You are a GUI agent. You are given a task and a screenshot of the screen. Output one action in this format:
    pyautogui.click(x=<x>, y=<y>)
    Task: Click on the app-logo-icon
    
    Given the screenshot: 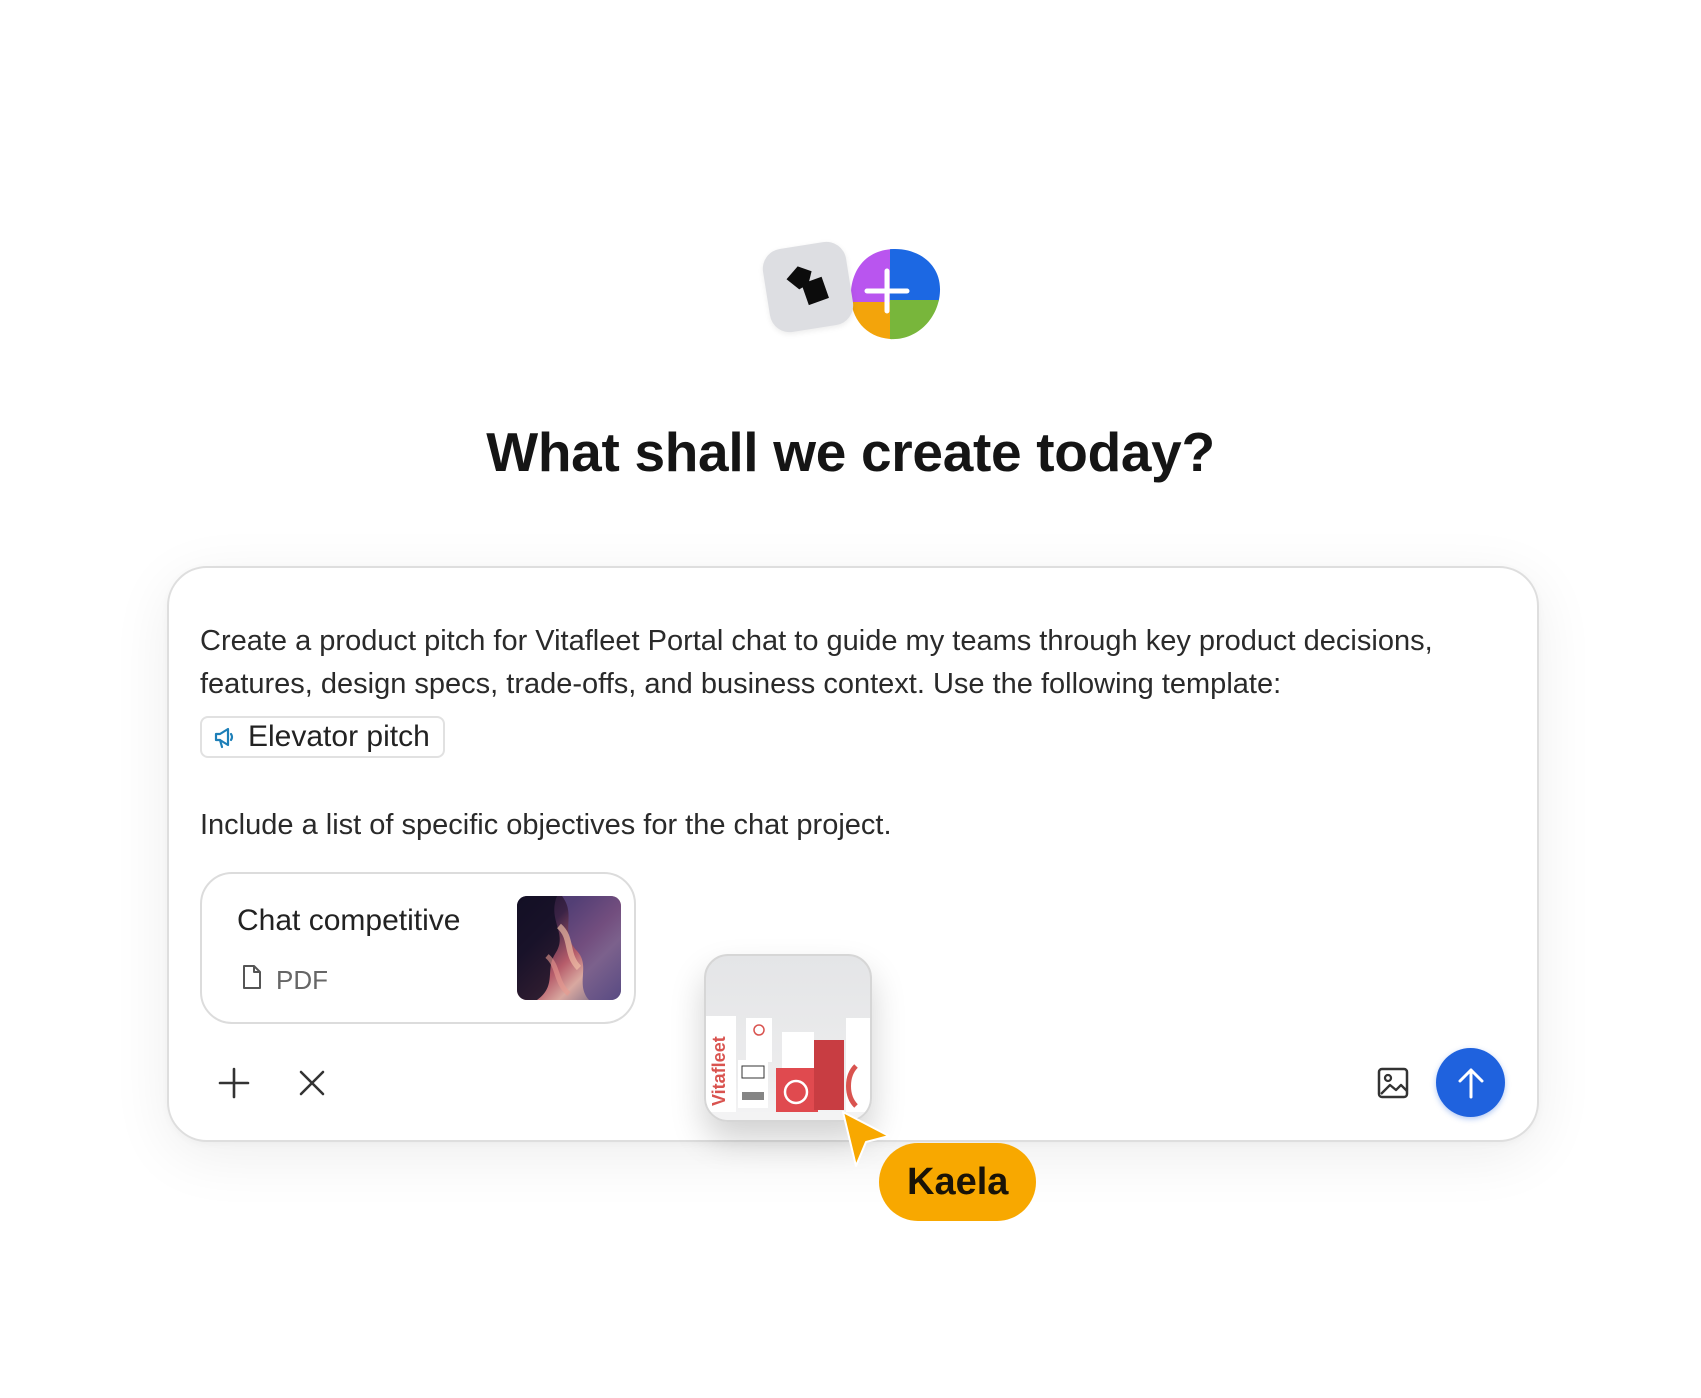 What is the action you would take?
    pyautogui.click(x=808, y=287)
    